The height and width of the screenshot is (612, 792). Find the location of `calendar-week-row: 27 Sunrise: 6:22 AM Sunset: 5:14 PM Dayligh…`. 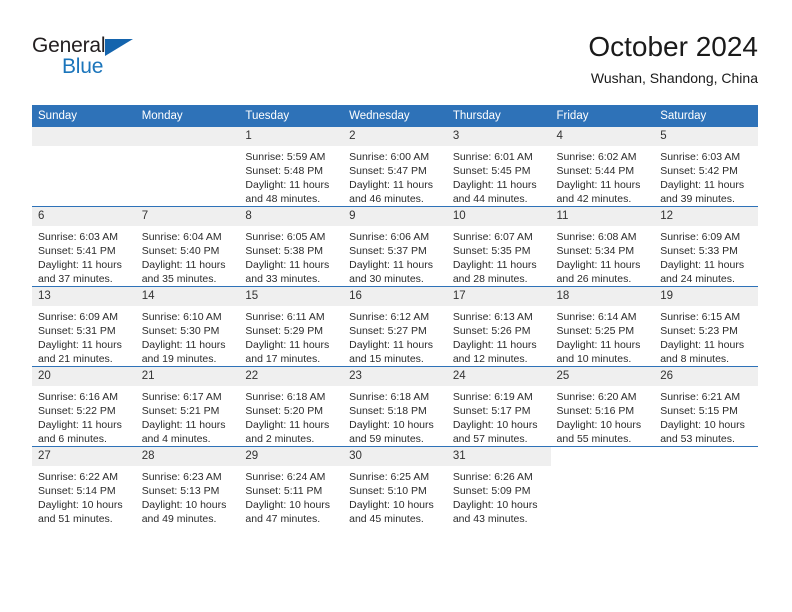

calendar-week-row: 27 Sunrise: 6:22 AM Sunset: 5:14 PM Dayligh… is located at coordinates (395, 486).